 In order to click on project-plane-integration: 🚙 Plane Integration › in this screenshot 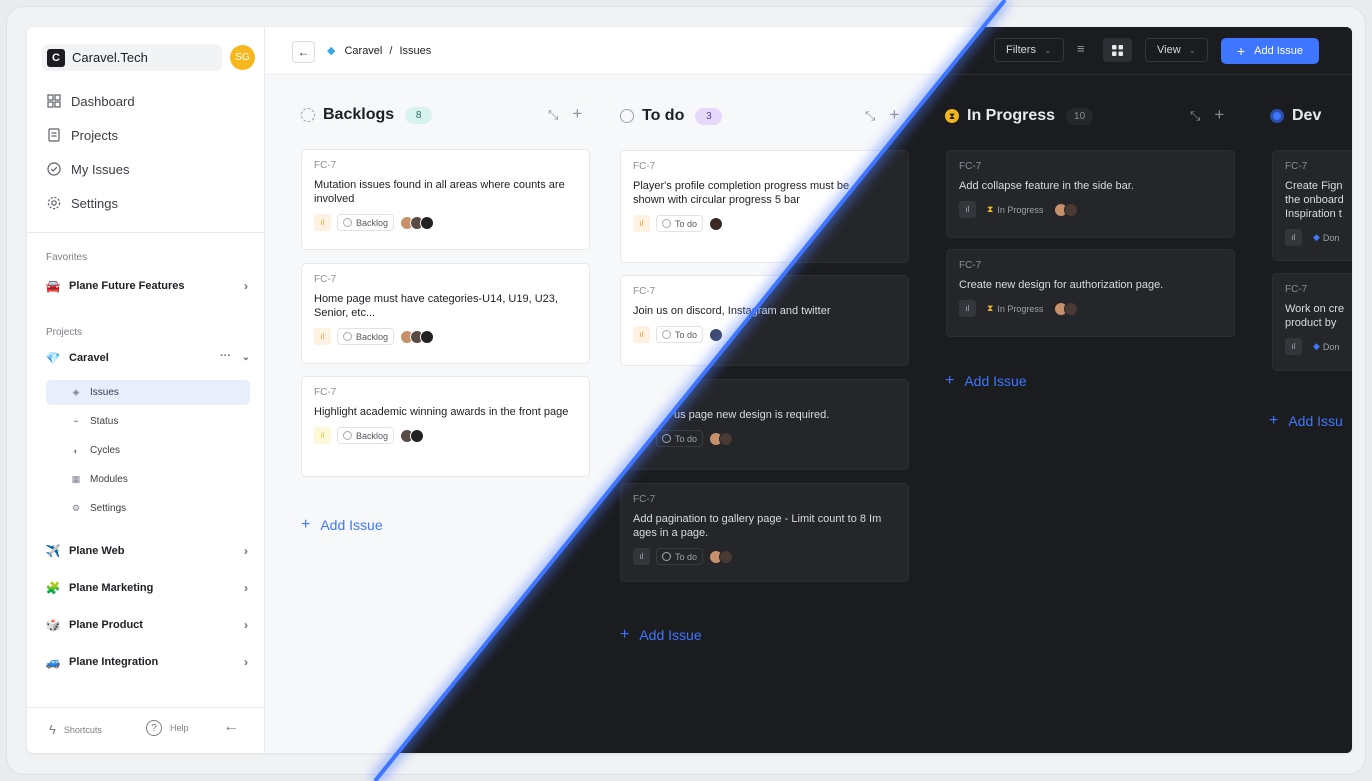, I will do `click(149, 662)`.